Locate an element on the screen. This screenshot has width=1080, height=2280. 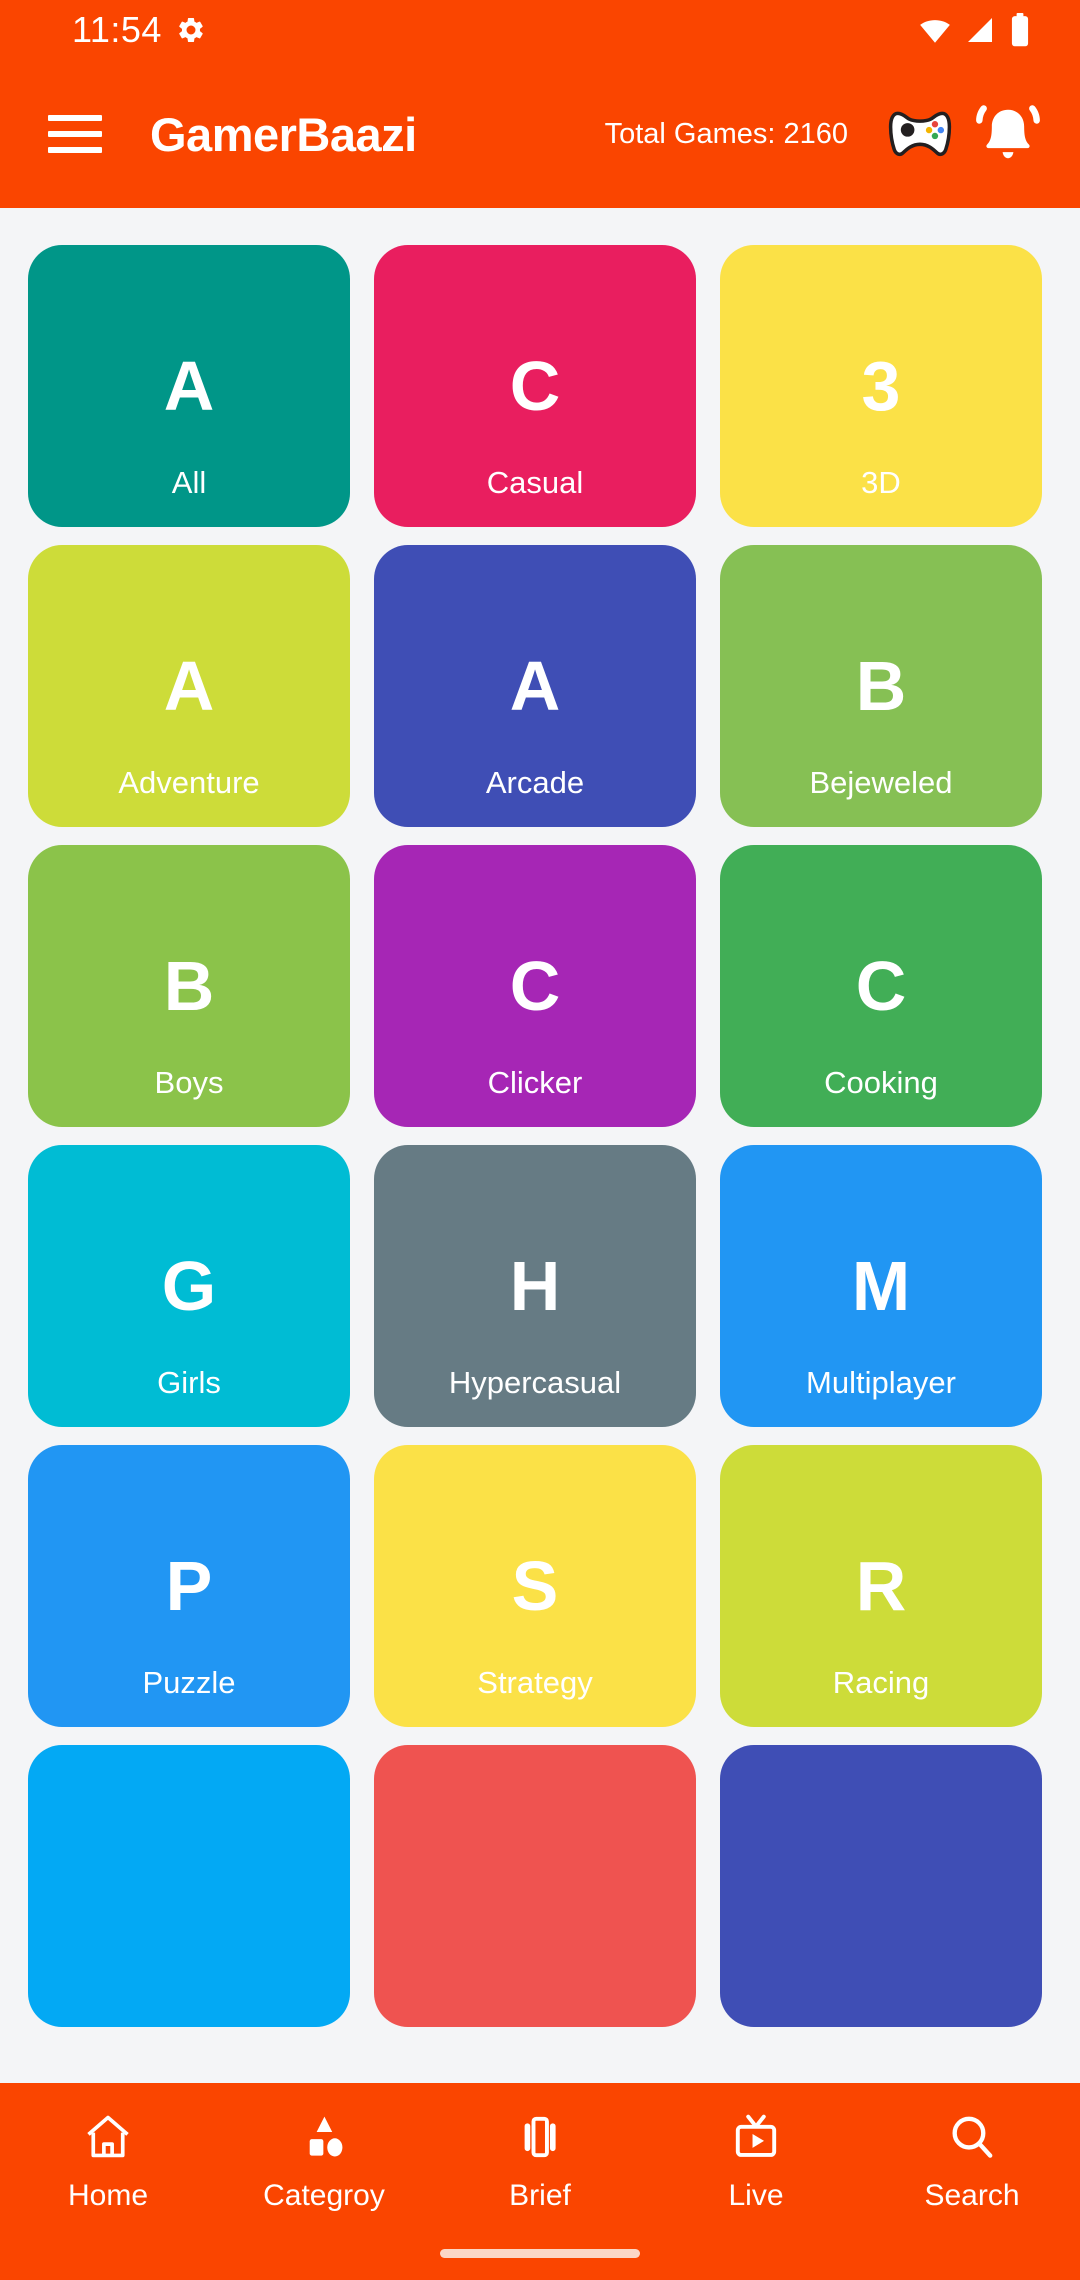
category-tile-letter: G is located at coordinates (189, 1286).